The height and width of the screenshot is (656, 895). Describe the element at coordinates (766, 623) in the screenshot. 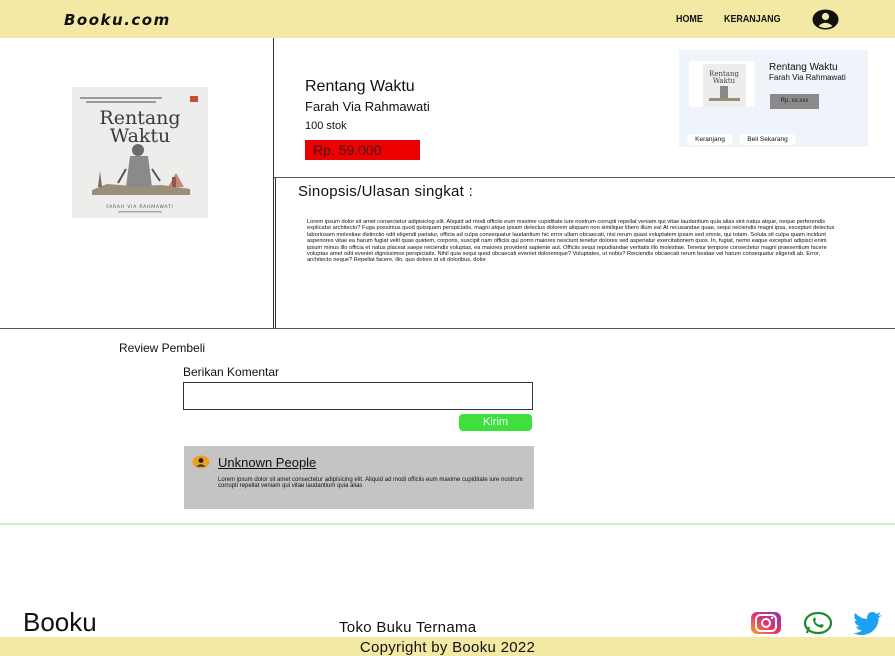

I see `instagram-icon` at that location.